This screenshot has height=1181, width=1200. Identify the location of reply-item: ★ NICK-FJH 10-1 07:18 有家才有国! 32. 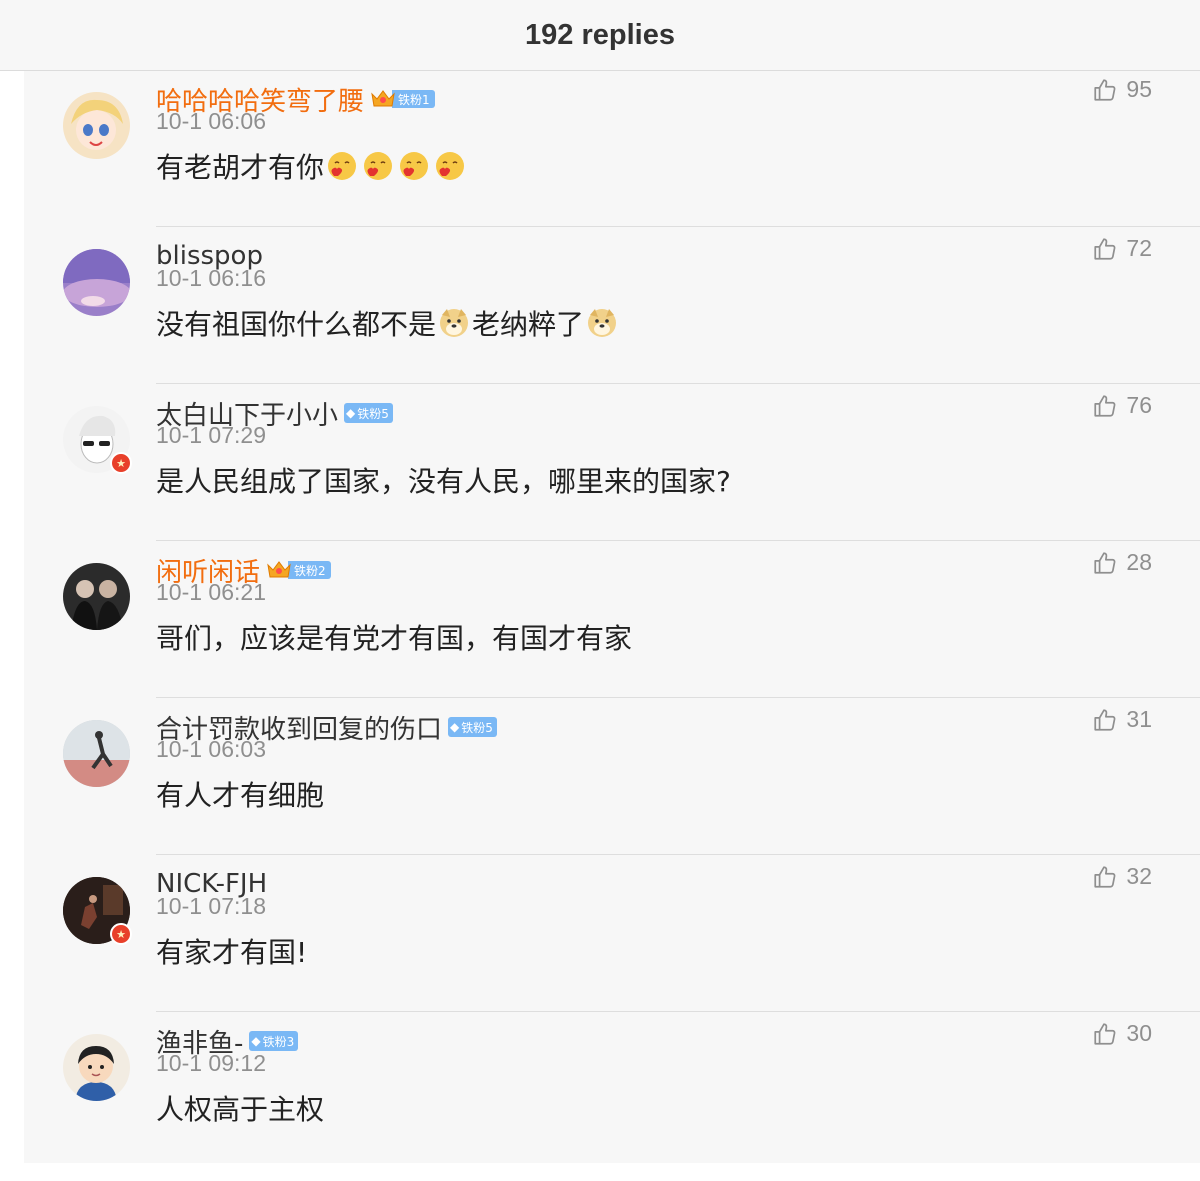
(612, 933).